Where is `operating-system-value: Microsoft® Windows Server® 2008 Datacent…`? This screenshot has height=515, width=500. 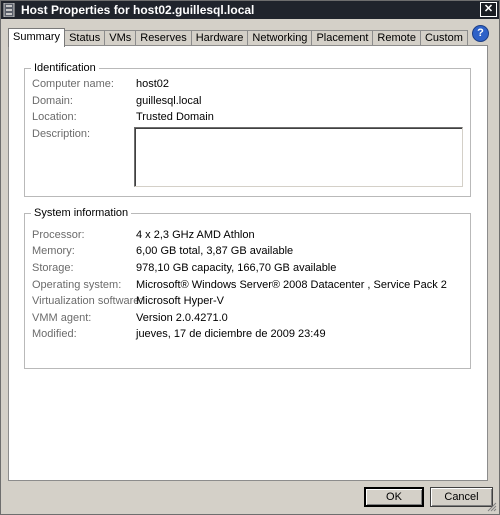
operating-system-value: Microsoft® Windows Server® 2008 Datacent… is located at coordinates (291, 285).